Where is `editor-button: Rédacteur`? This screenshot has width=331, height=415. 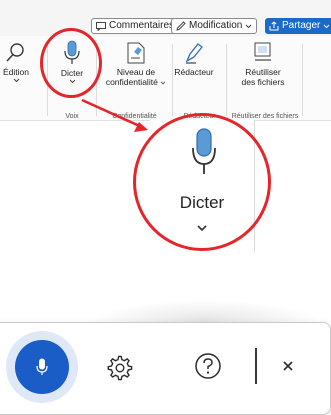
editor-button: Rédacteur is located at coordinates (194, 59).